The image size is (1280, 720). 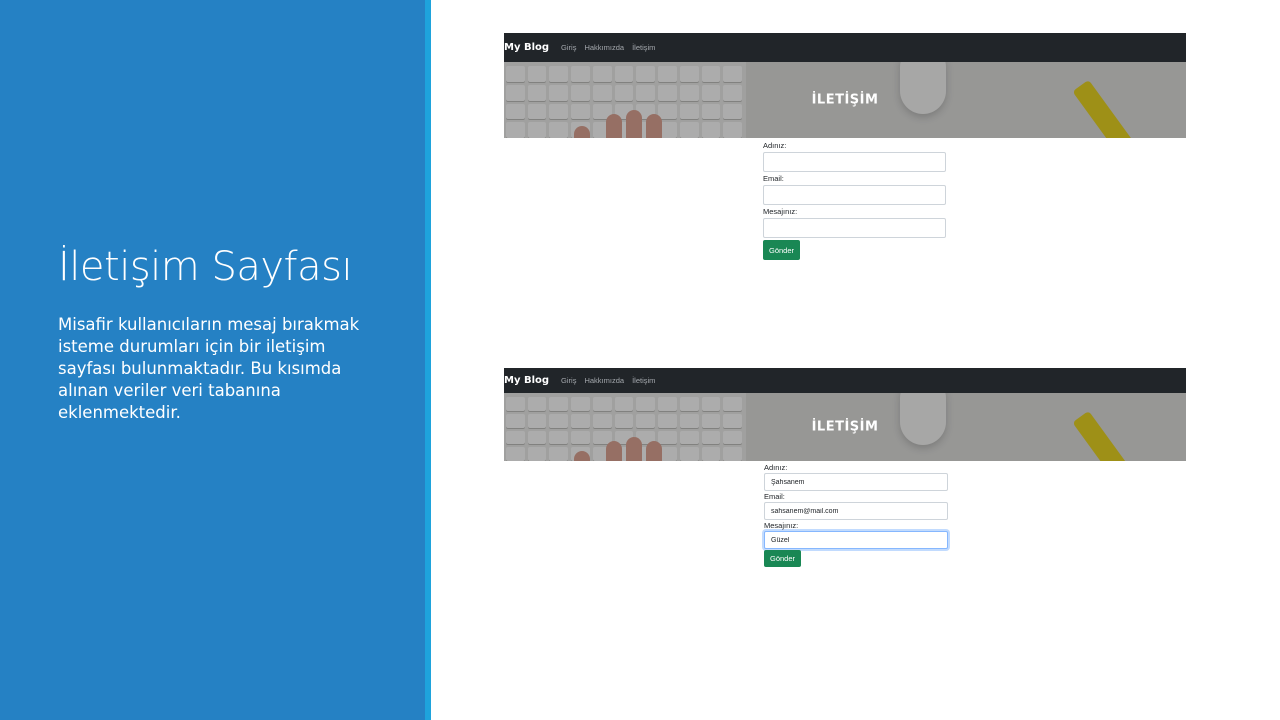 What do you see at coordinates (205, 267) in the screenshot?
I see `slide-title: İletişim Sayfası` at bounding box center [205, 267].